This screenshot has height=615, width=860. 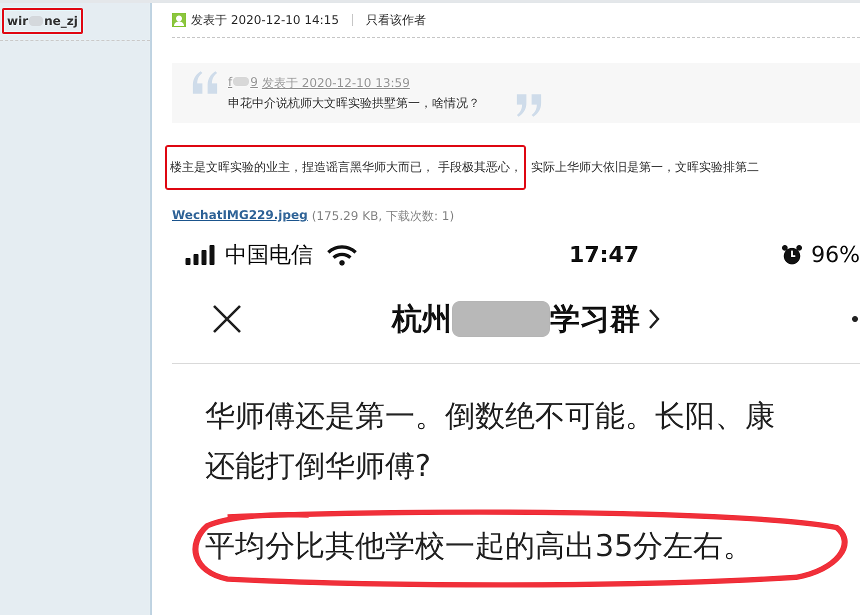 I want to click on chat-title: 杭州, so click(x=422, y=319).